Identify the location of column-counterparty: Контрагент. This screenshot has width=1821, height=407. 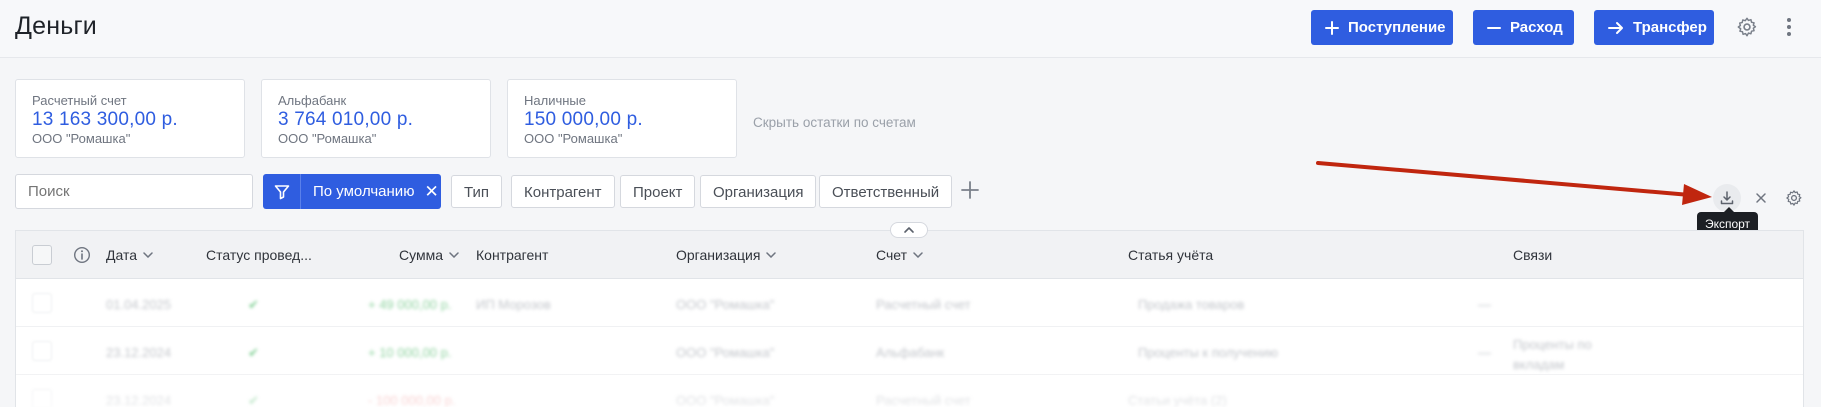
(512, 255).